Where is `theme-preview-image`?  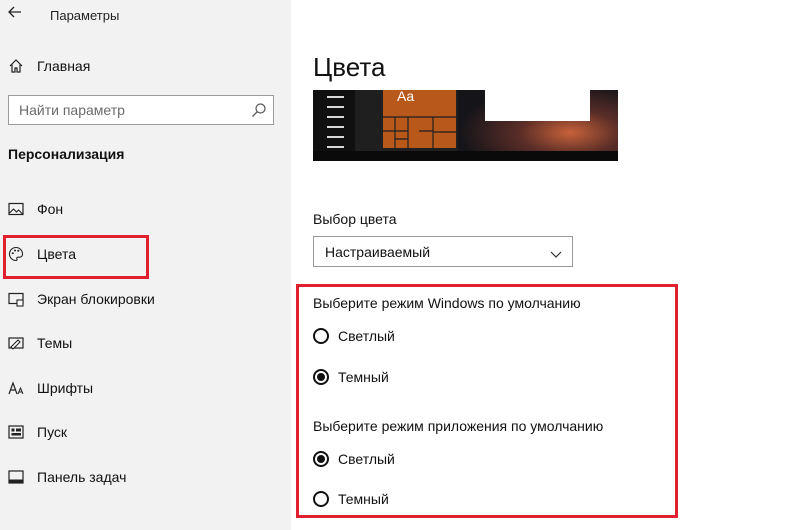
theme-preview-image is located at coordinates (465, 125).